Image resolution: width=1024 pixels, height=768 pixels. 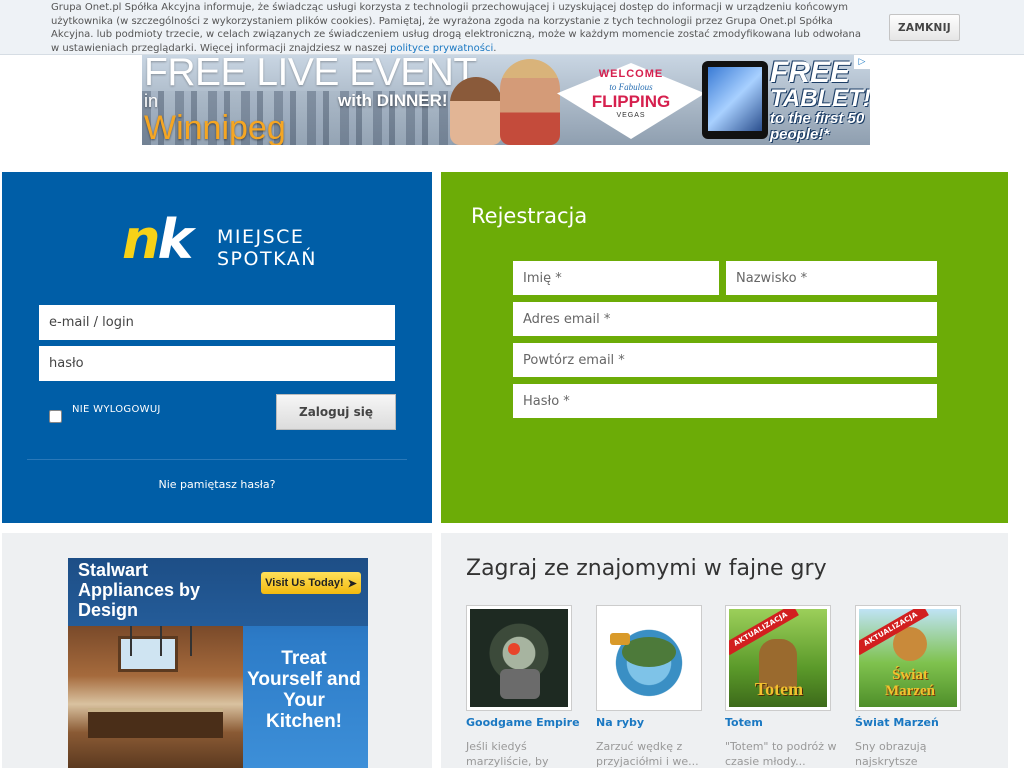 I want to click on kitchen-ad-tagline: Treat Yourself and Your Kitchen!, so click(x=304, y=690).